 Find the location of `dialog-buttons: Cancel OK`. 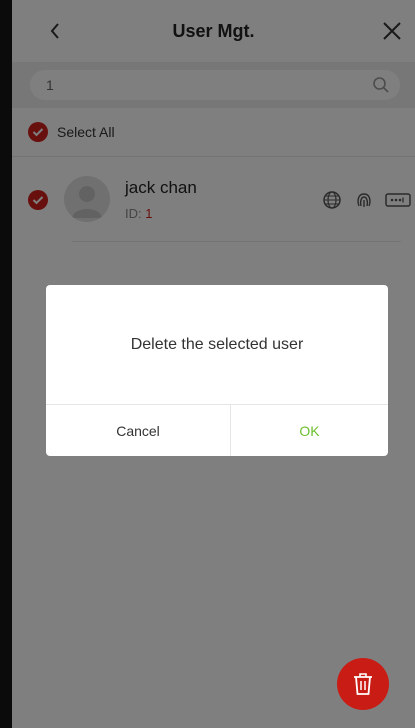

dialog-buttons: Cancel OK is located at coordinates (217, 430).